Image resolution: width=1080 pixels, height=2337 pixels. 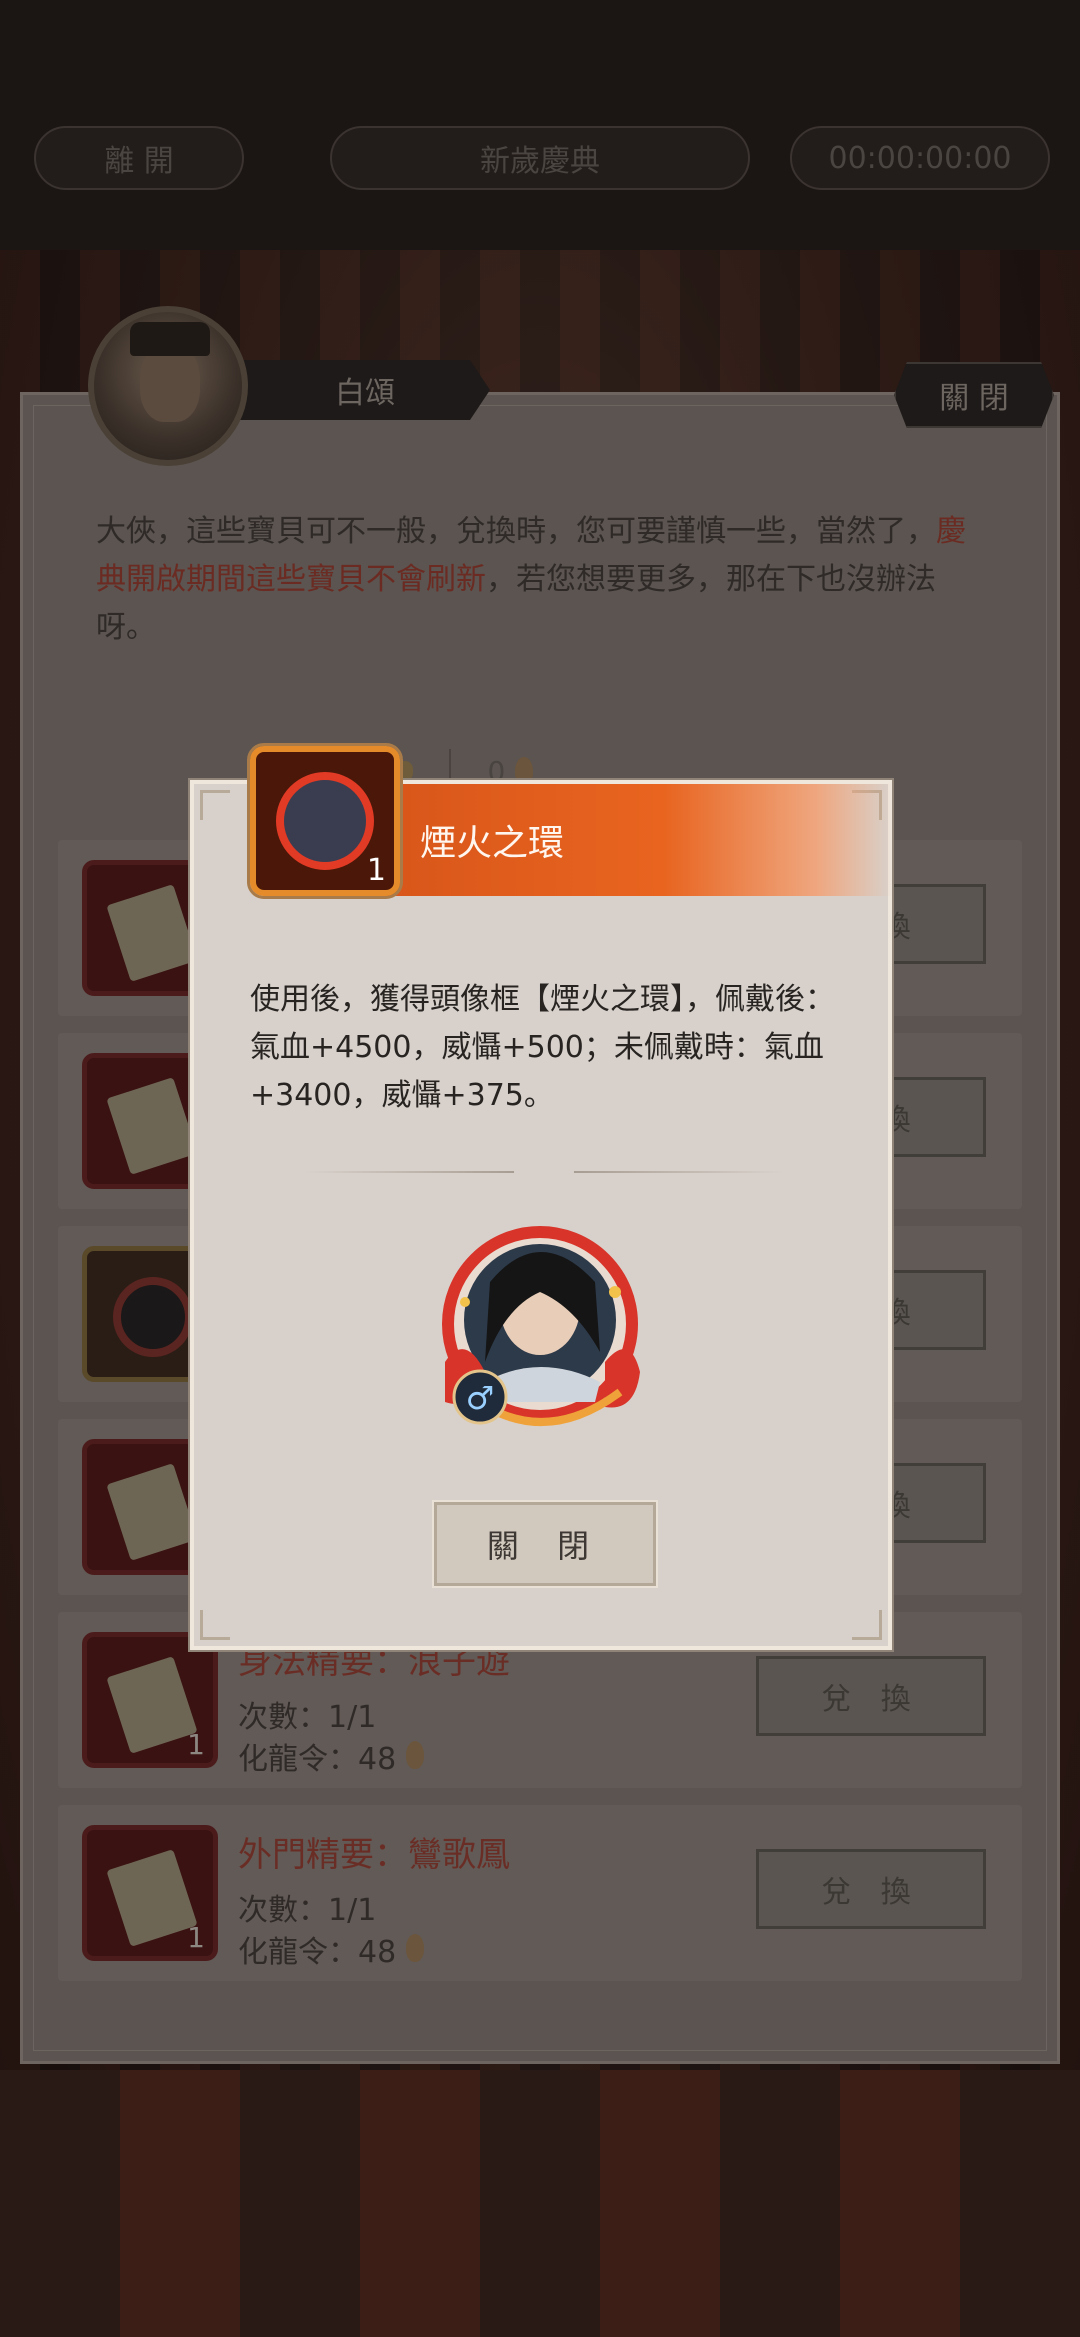 I want to click on panel-close-button: 關 閉, so click(x=974, y=395).